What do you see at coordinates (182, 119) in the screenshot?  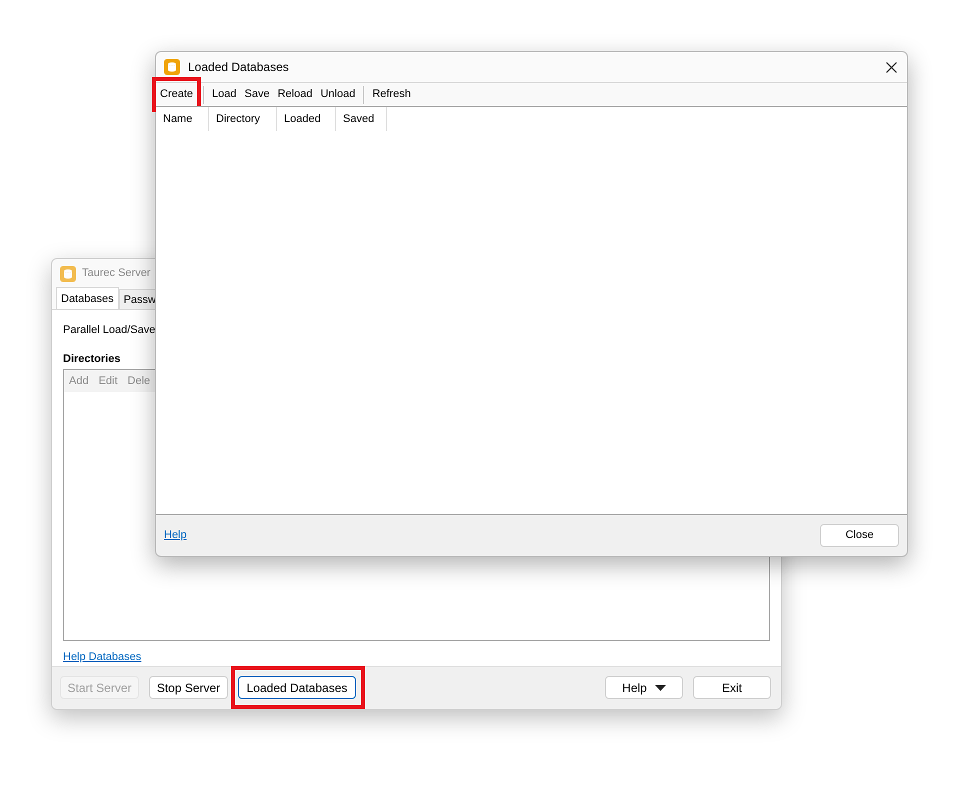 I see `column-header: Name` at bounding box center [182, 119].